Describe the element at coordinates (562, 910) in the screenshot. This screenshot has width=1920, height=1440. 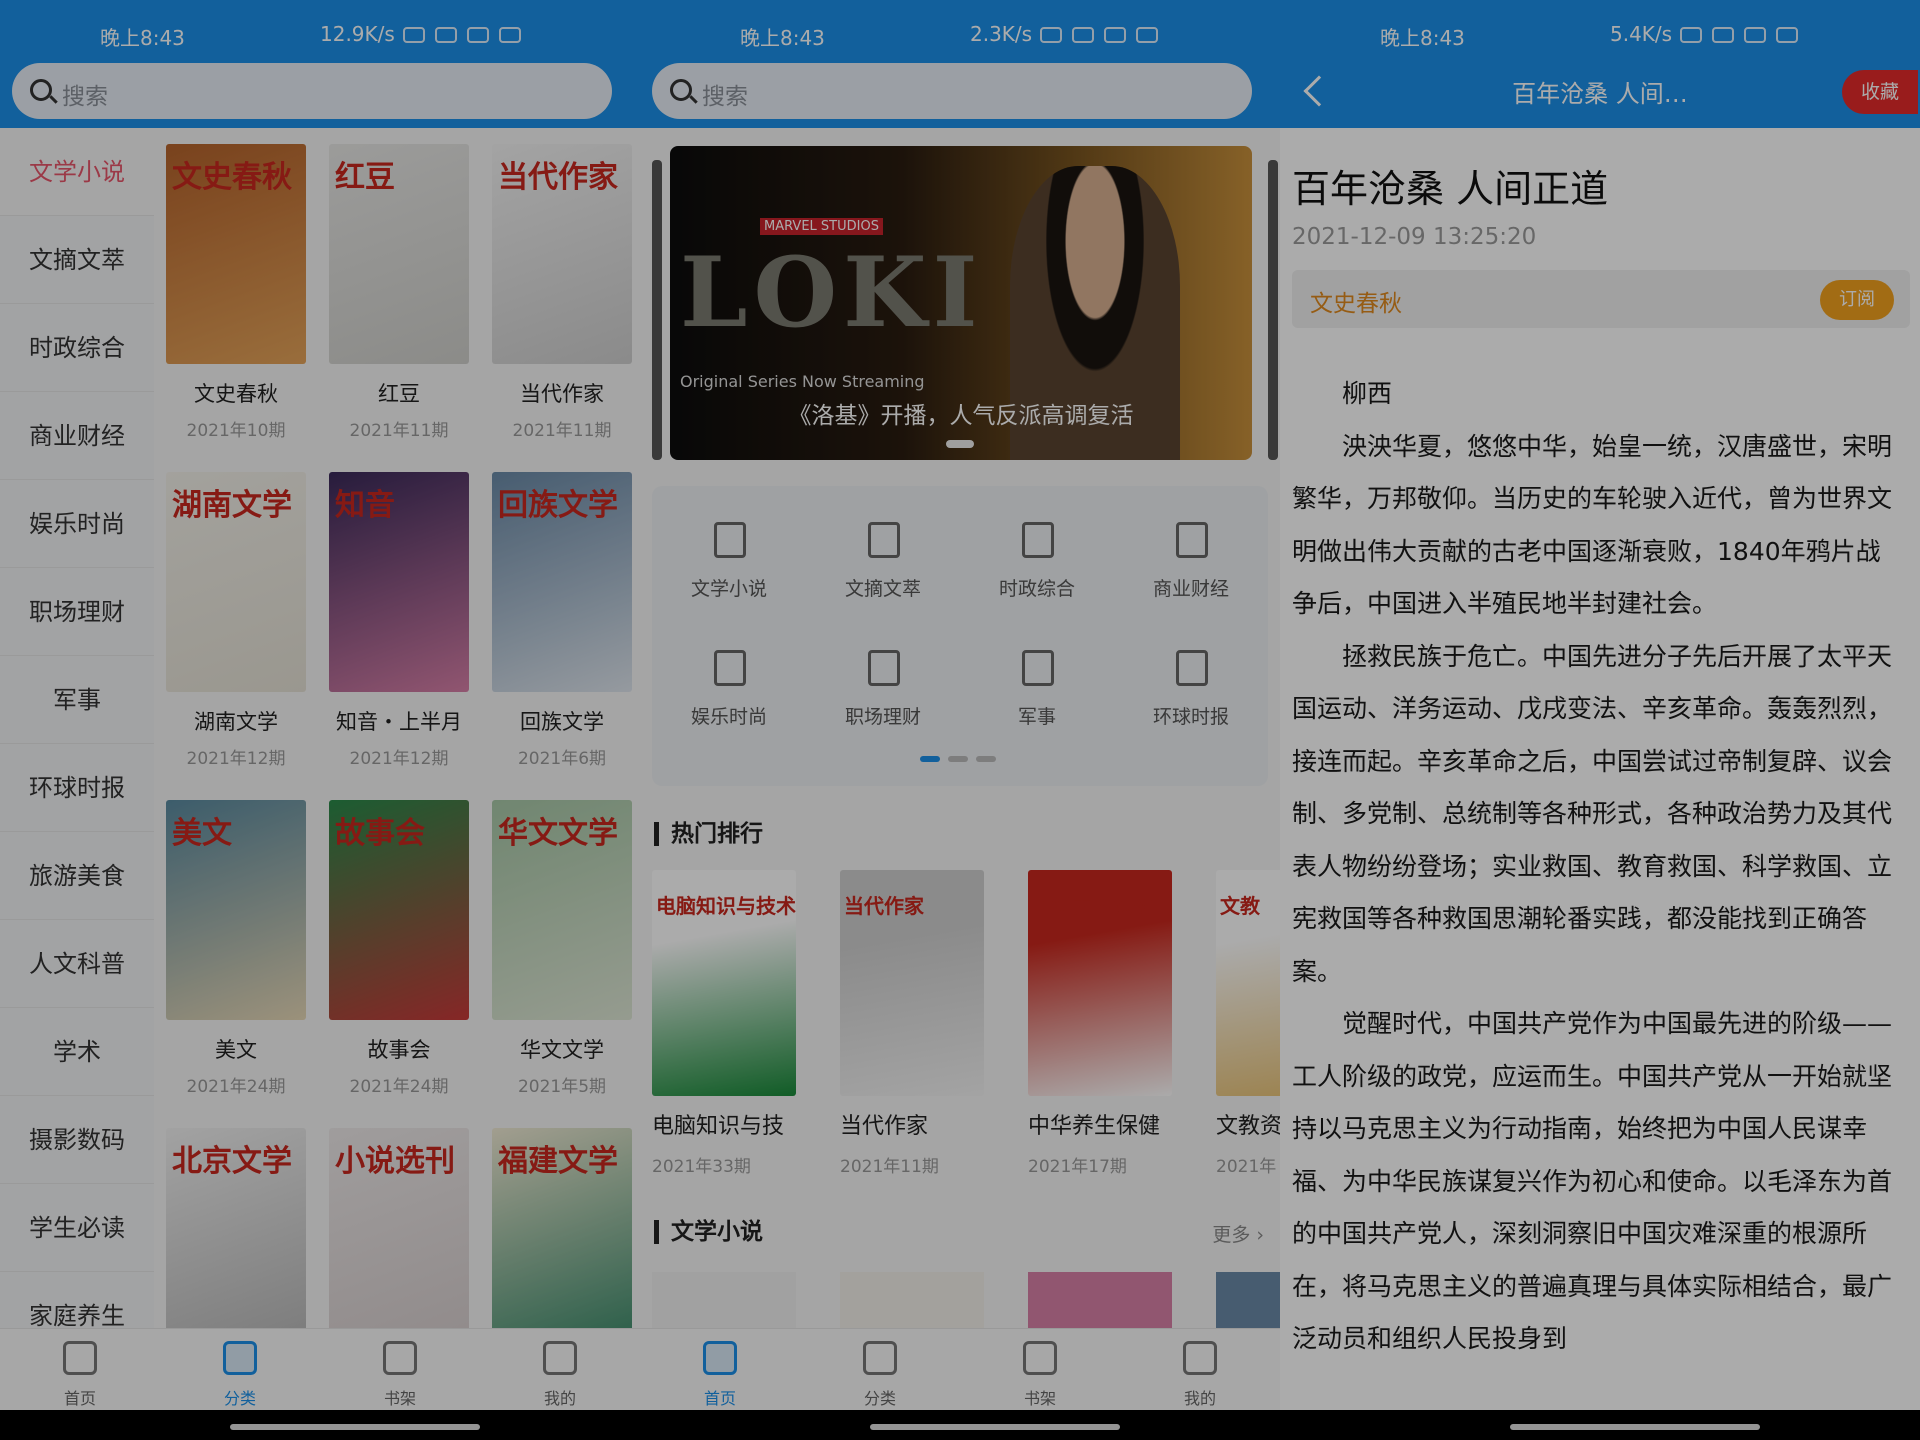
I see `magazine-cover: 华文文学` at that location.